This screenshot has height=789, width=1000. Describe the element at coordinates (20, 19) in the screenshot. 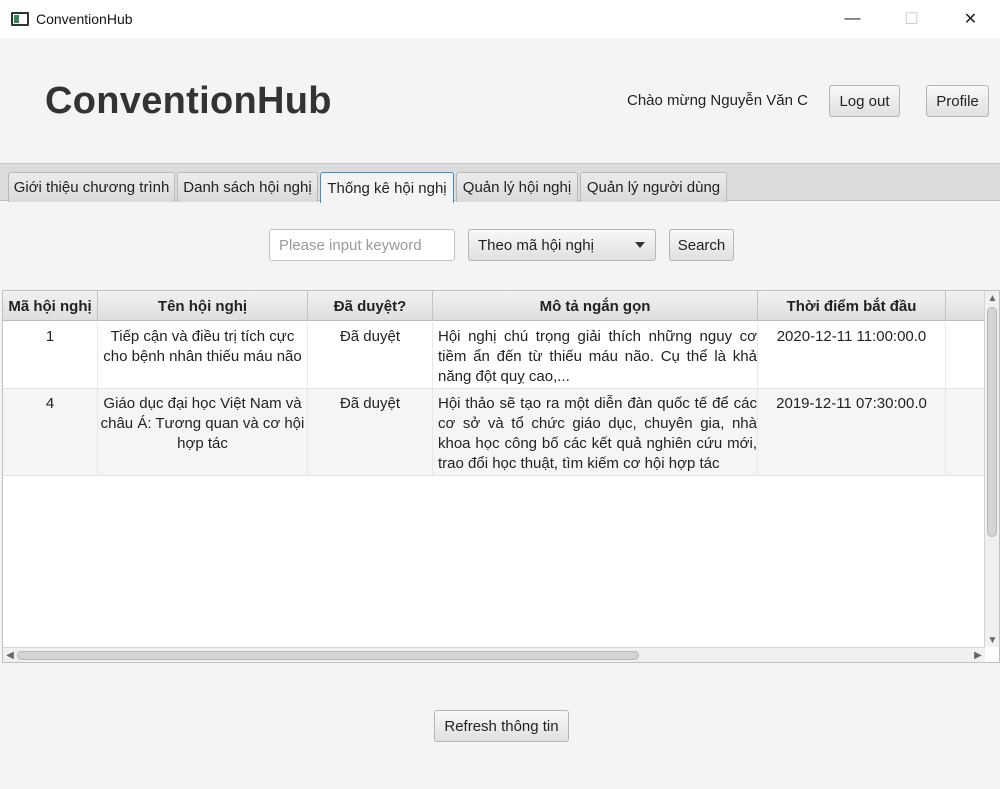

I see `app-icon` at that location.